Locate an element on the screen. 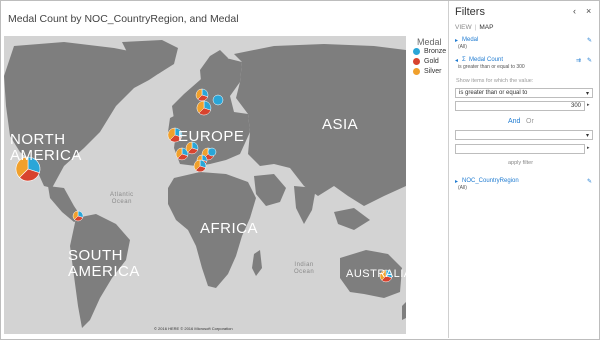 The image size is (600, 340). legend-item-silver: Silver is located at coordinates (427, 71).